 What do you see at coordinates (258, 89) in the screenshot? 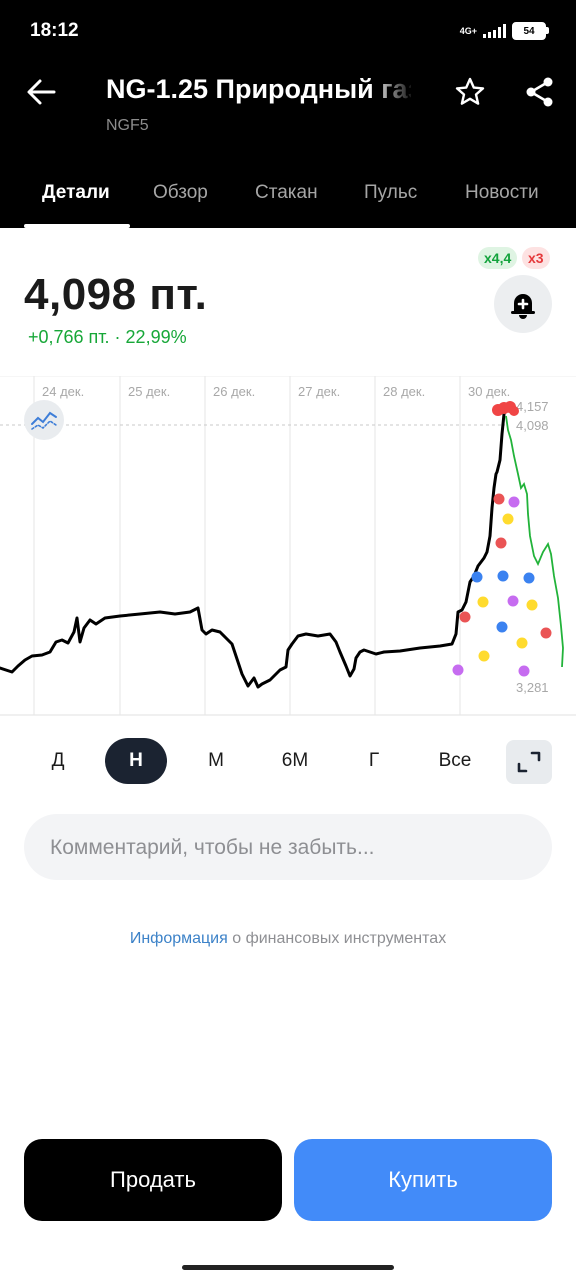
I see `instrument-title: NG-1.25 Природный газ` at bounding box center [258, 89].